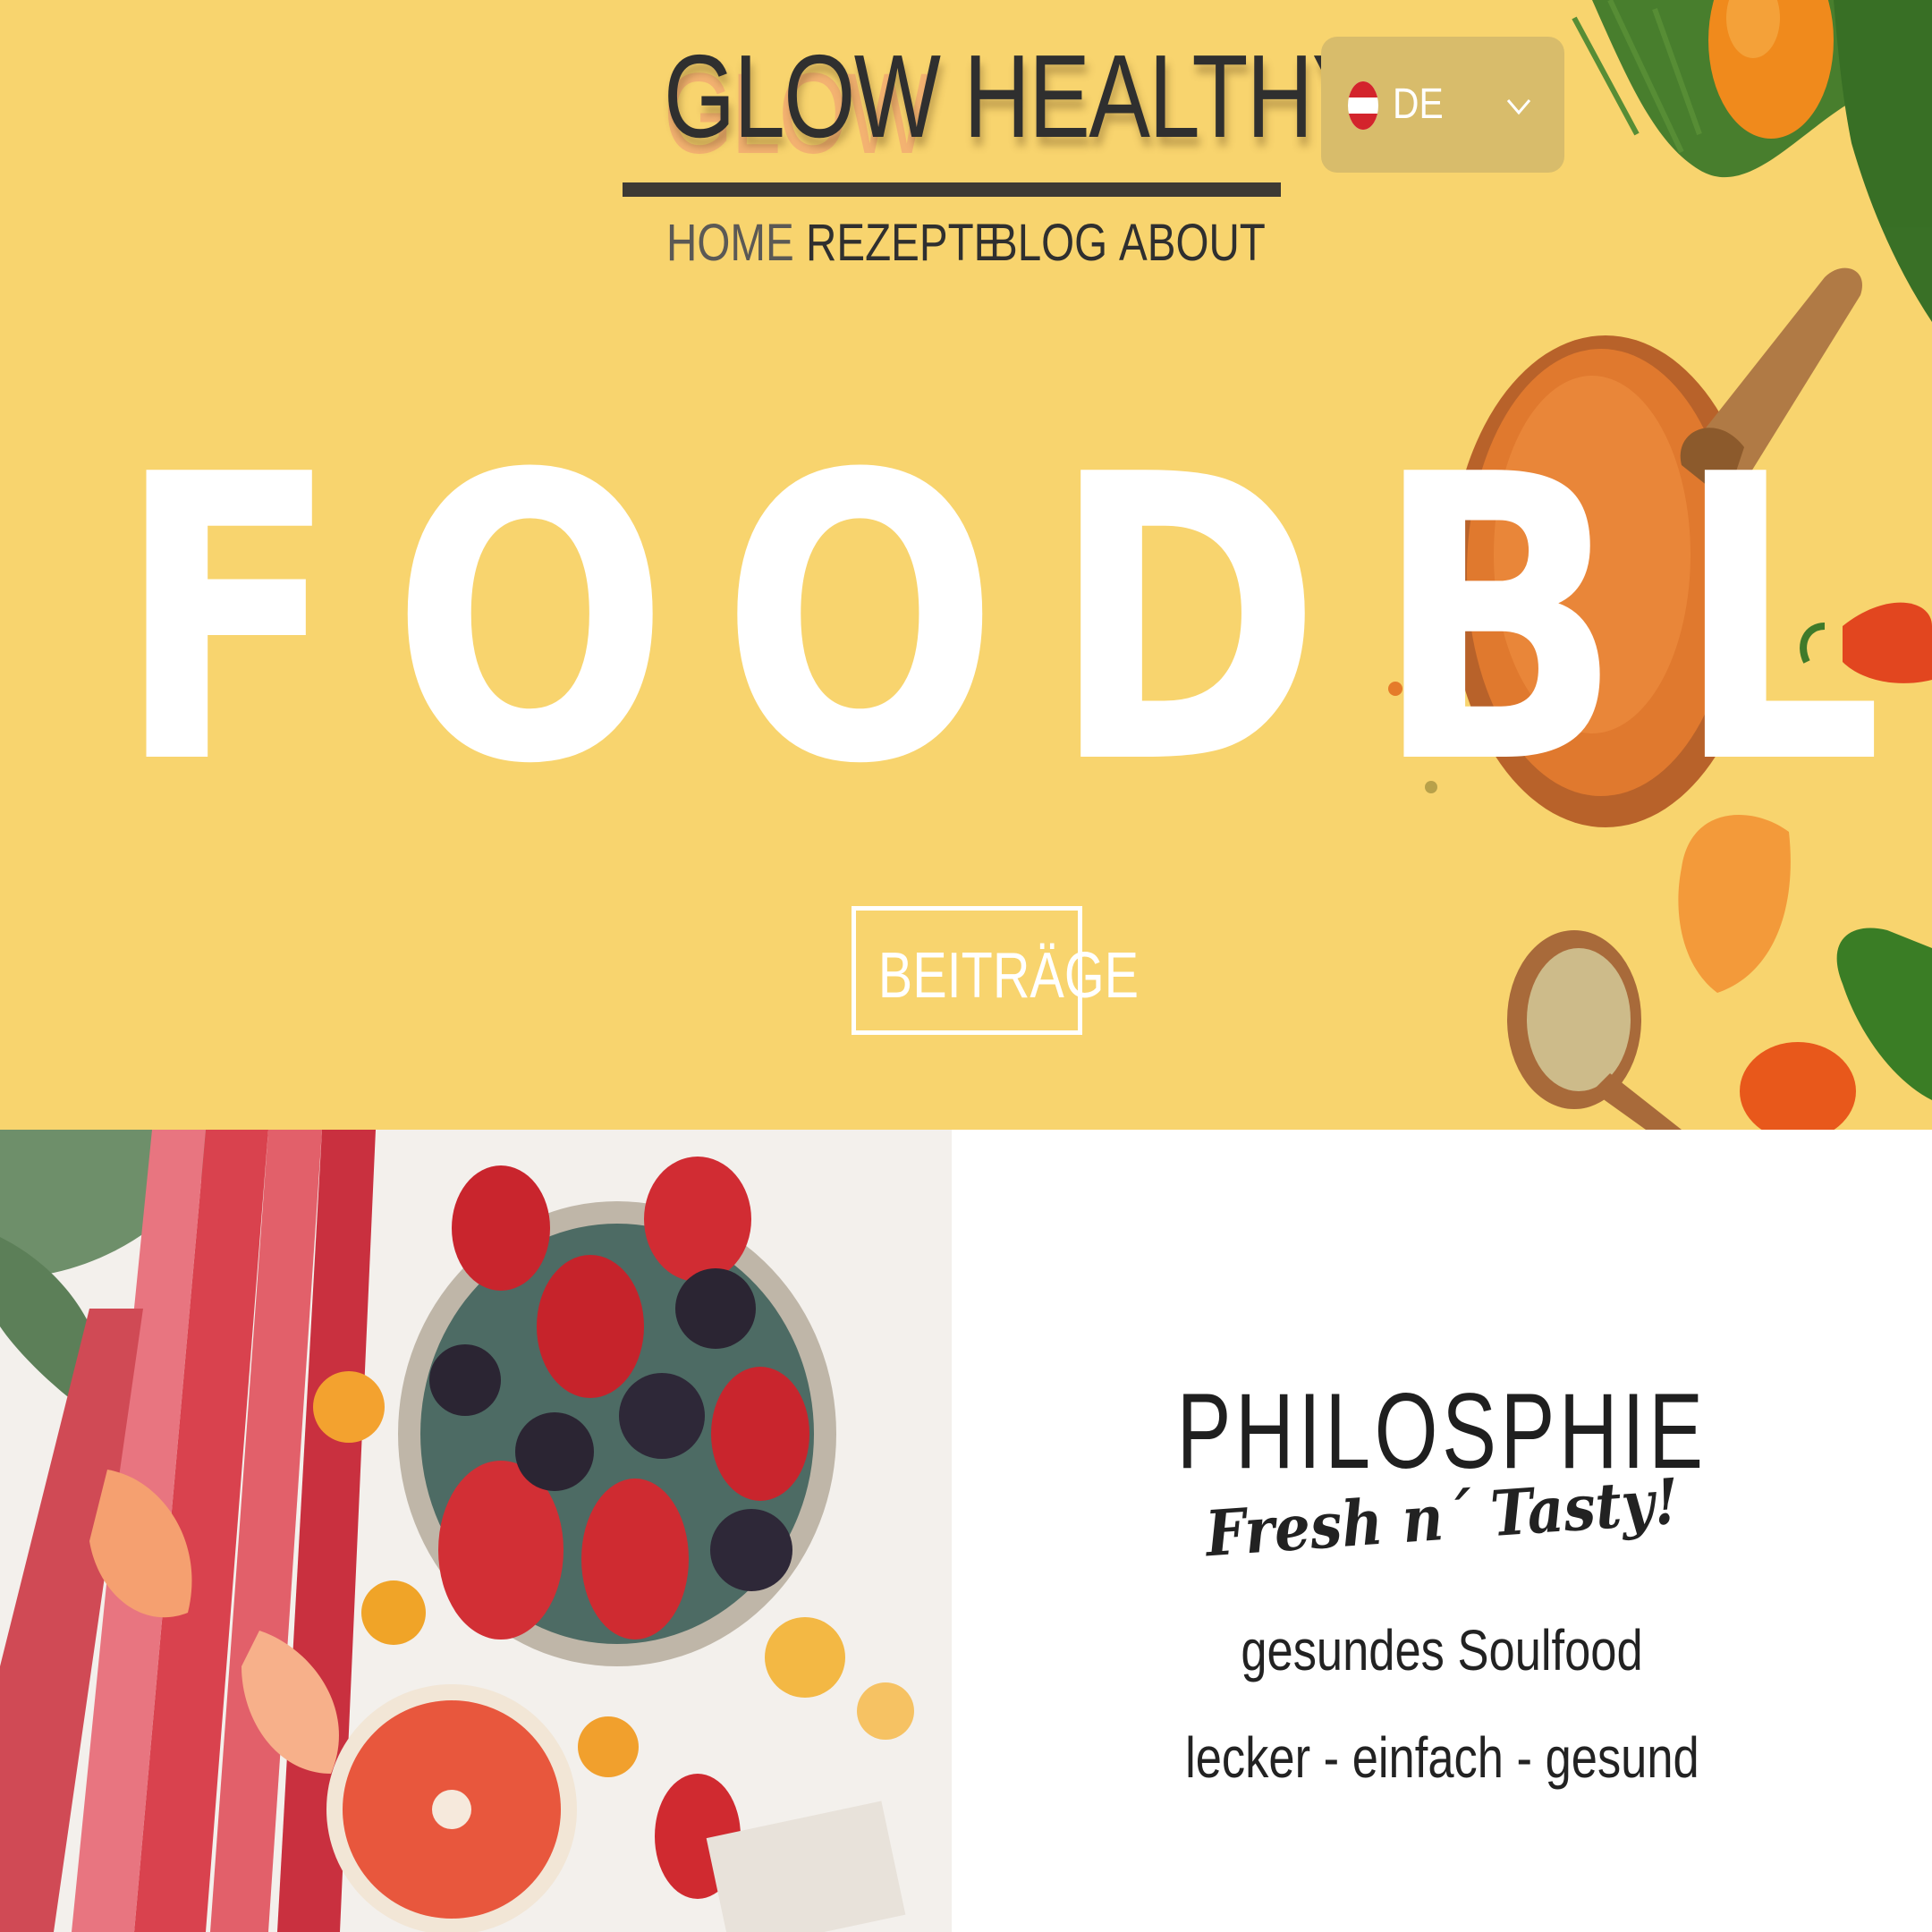 The width and height of the screenshot is (1932, 1932). What do you see at coordinates (1441, 1757) in the screenshot?
I see `philosophy-line-motto: lecker - einfach - gesund` at bounding box center [1441, 1757].